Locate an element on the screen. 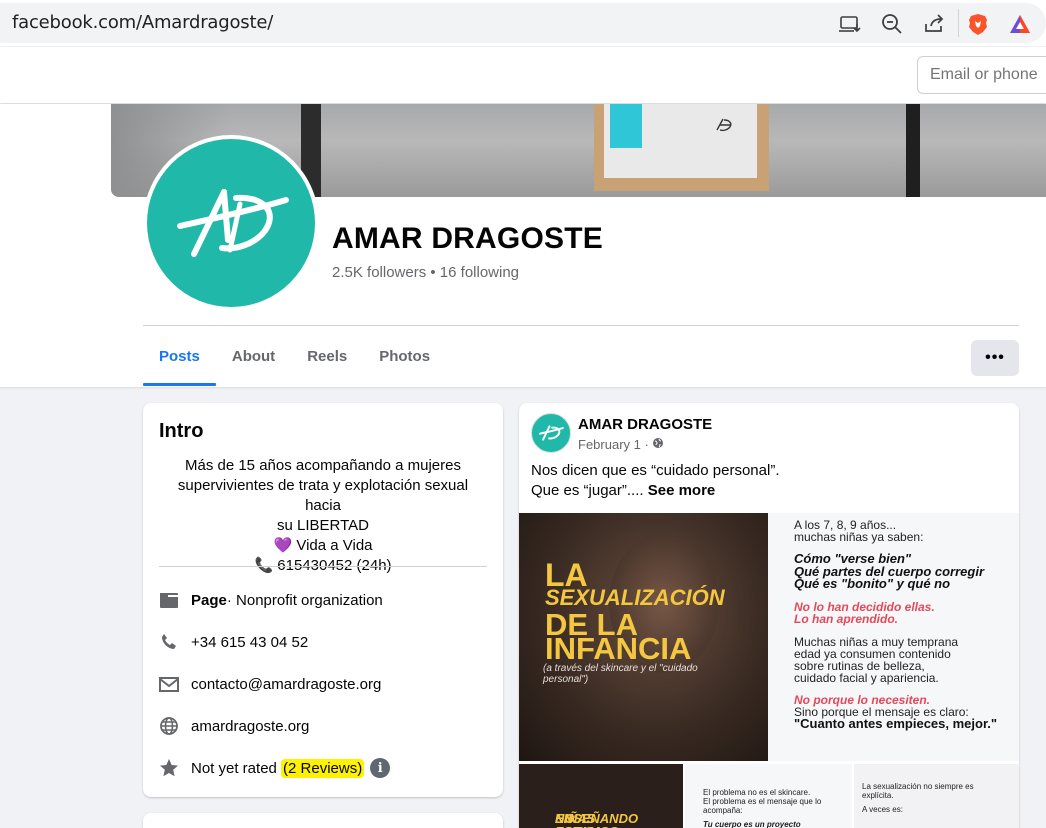 The height and width of the screenshot is (828, 1046). image-text-line: acompaña: is located at coordinates (723, 810).